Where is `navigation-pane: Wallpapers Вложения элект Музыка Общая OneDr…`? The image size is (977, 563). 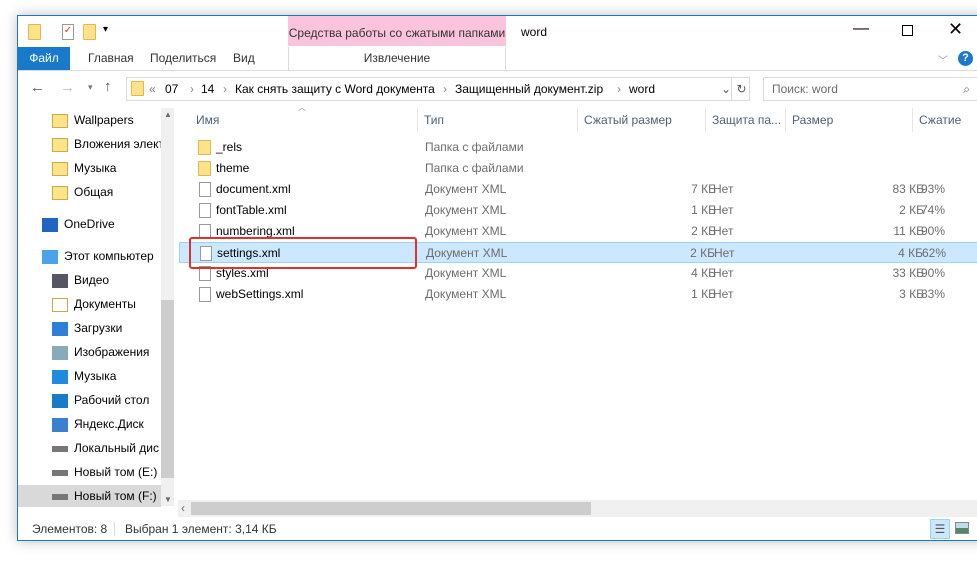
navigation-pane: Wallpapers Вложения элект Музыка Общая OneDr… is located at coordinates (95, 307).